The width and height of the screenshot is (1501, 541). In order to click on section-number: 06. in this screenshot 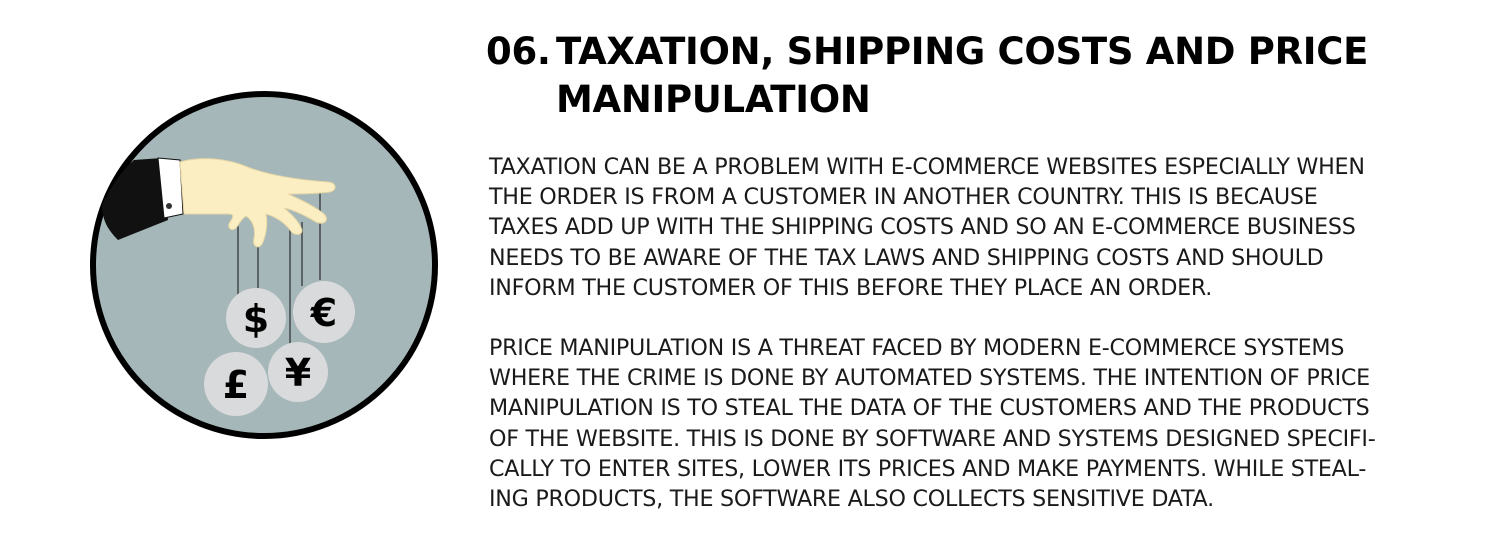, I will do `click(518, 51)`.